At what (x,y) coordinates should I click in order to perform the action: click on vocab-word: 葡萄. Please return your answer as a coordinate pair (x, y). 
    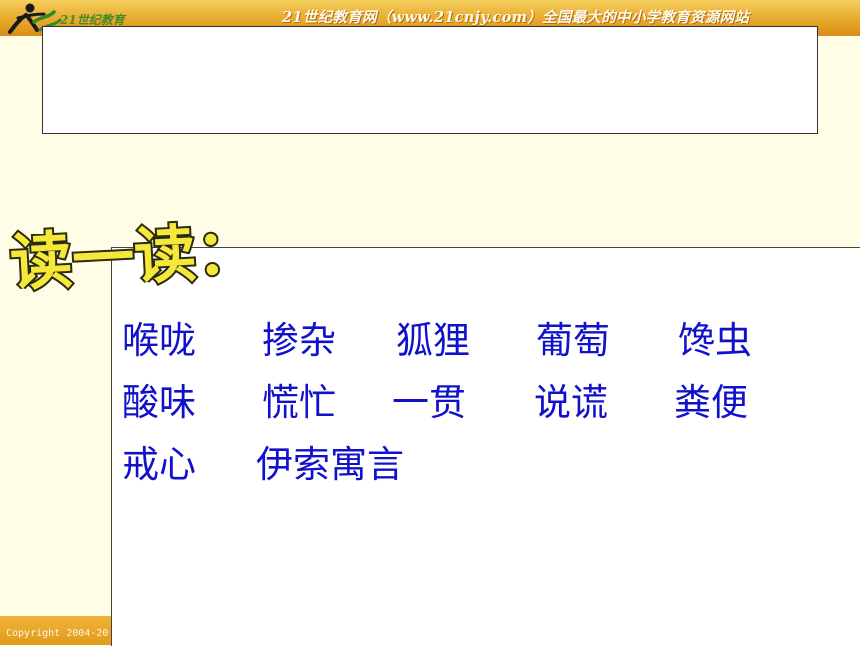
    Looking at the image, I should click on (573, 340).